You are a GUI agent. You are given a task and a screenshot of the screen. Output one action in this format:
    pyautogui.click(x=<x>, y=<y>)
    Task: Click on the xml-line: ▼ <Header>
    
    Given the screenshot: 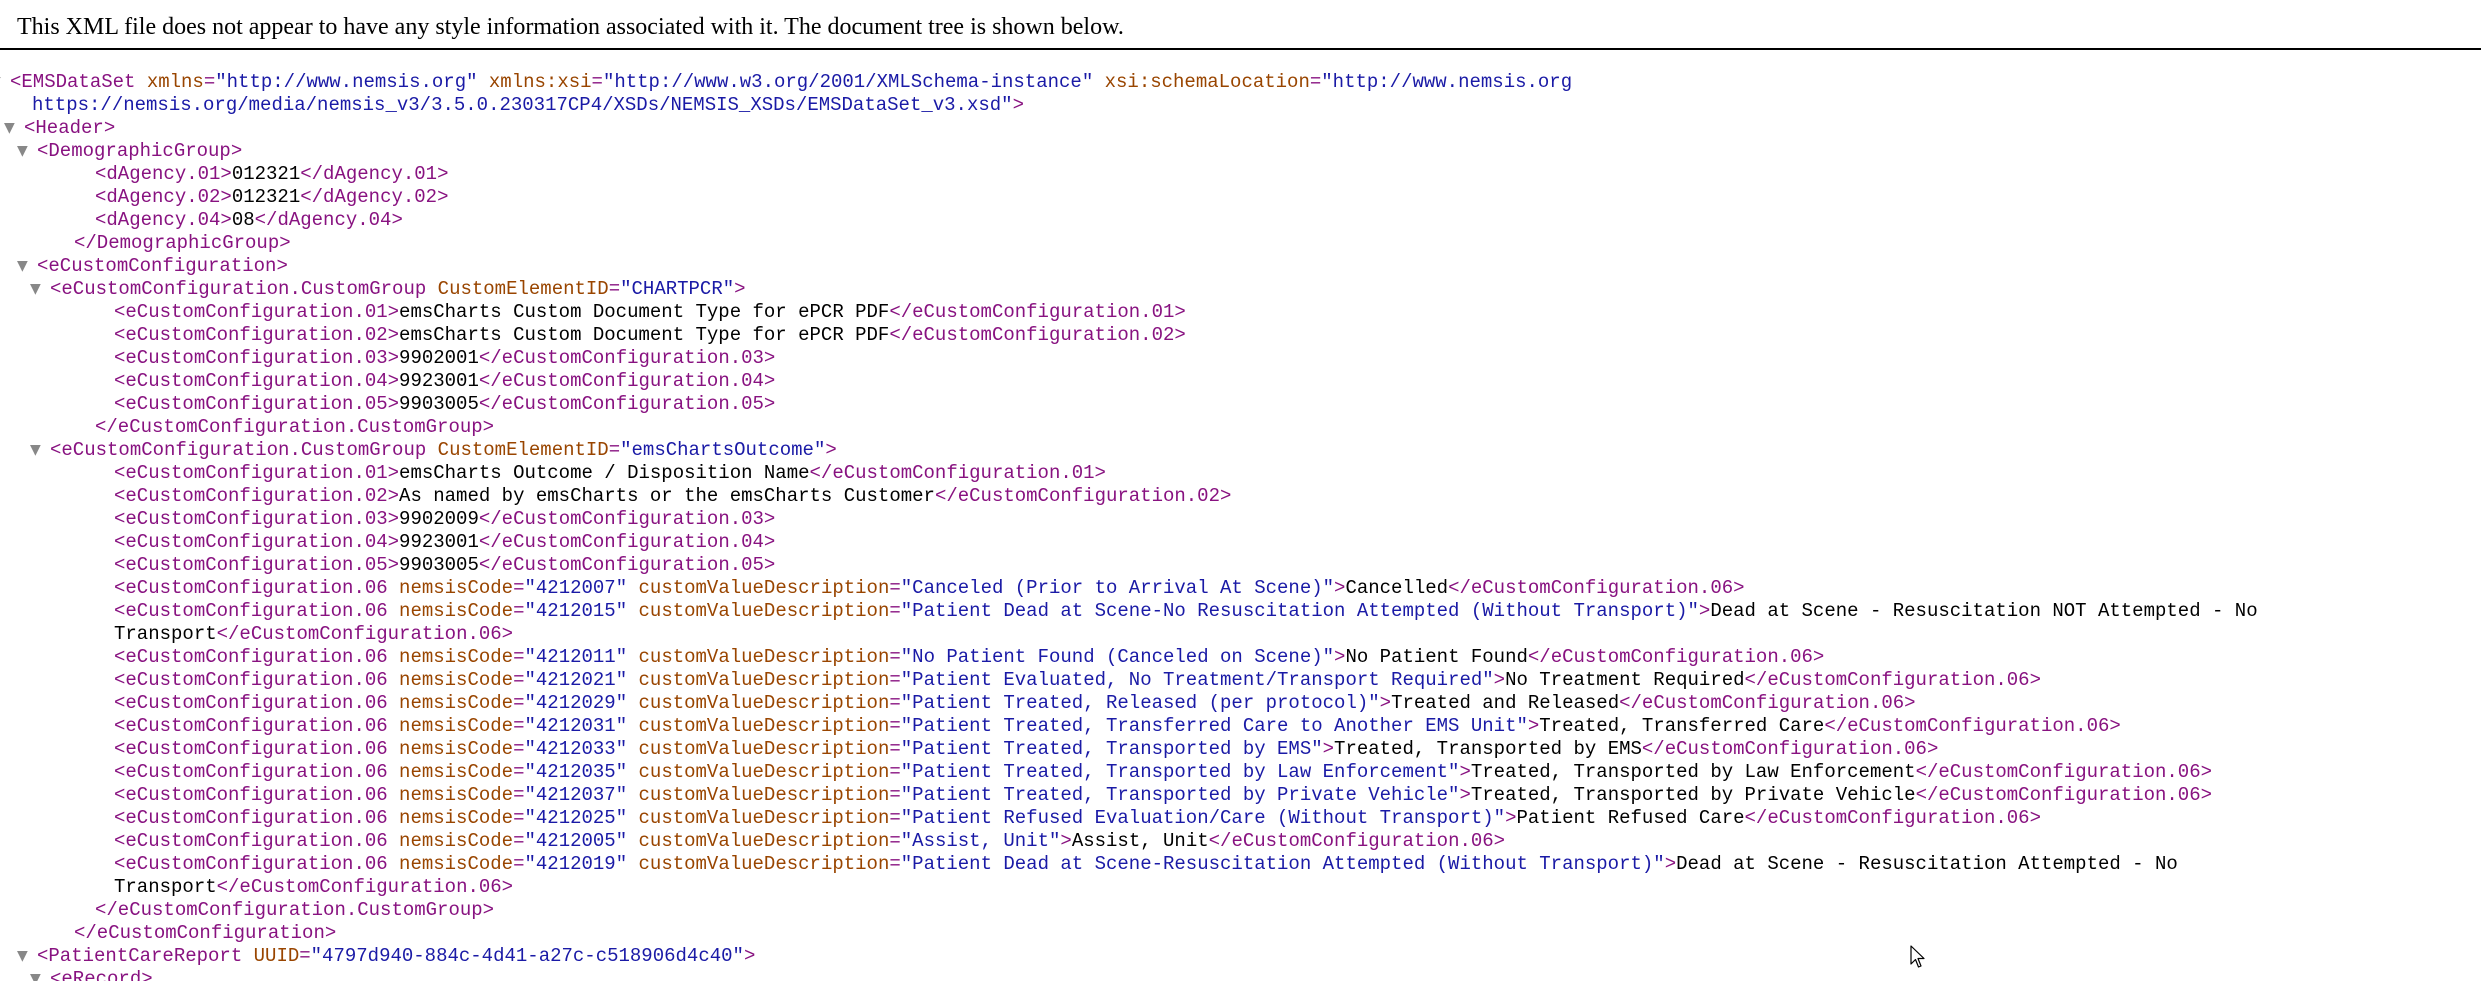 What is the action you would take?
    pyautogui.click(x=59, y=128)
    